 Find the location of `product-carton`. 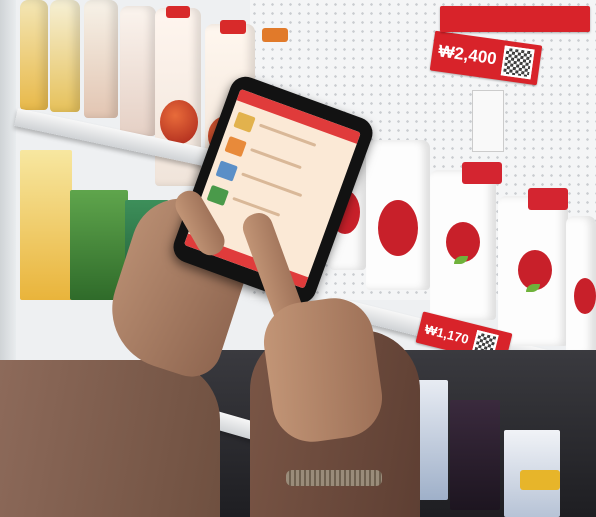

product-carton is located at coordinates (475, 455).